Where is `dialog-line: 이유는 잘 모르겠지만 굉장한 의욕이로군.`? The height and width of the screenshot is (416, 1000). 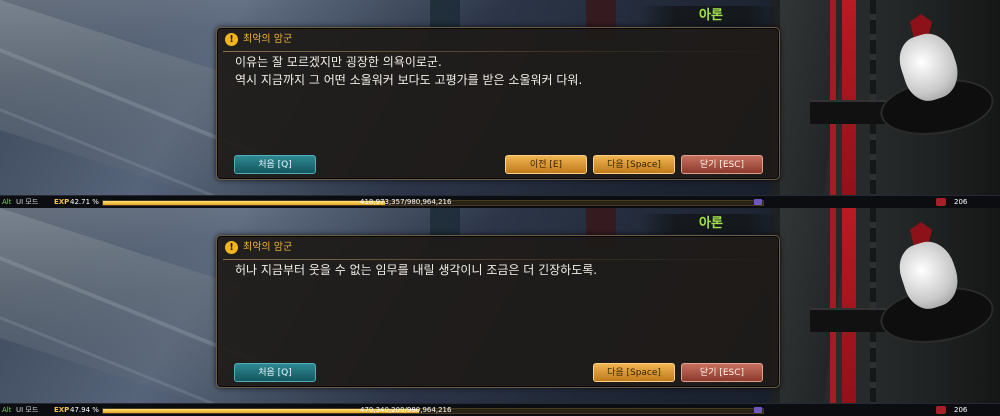 dialog-line: 이유는 잘 모르겠지만 굉장한 의욕이로군. is located at coordinates (338, 62).